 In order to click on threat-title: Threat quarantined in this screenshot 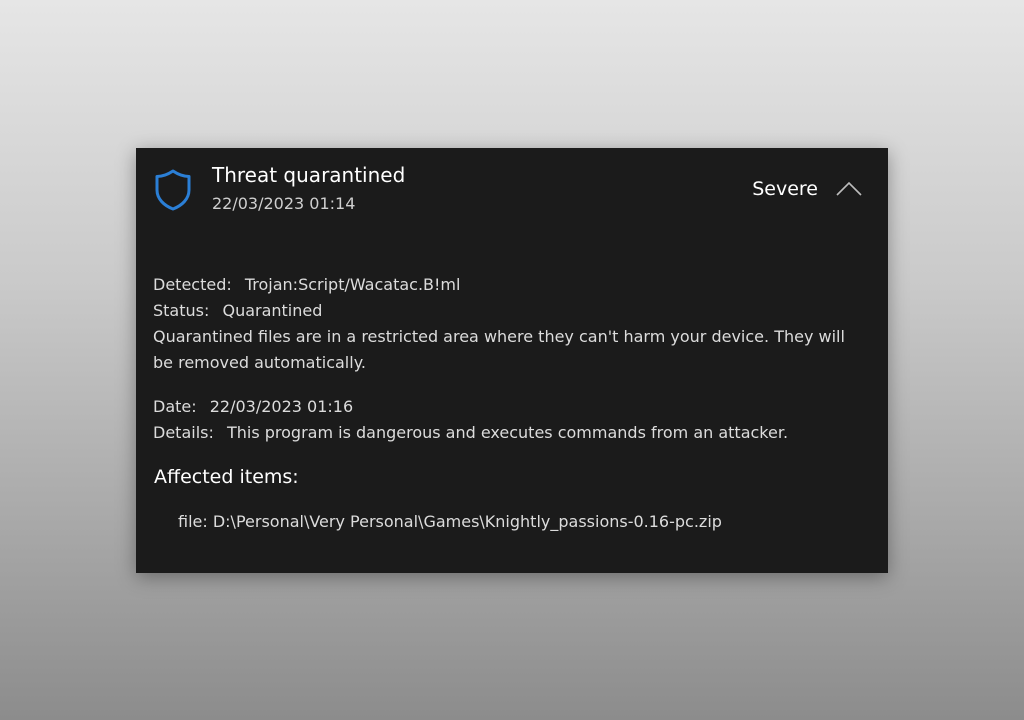, I will do `click(309, 175)`.